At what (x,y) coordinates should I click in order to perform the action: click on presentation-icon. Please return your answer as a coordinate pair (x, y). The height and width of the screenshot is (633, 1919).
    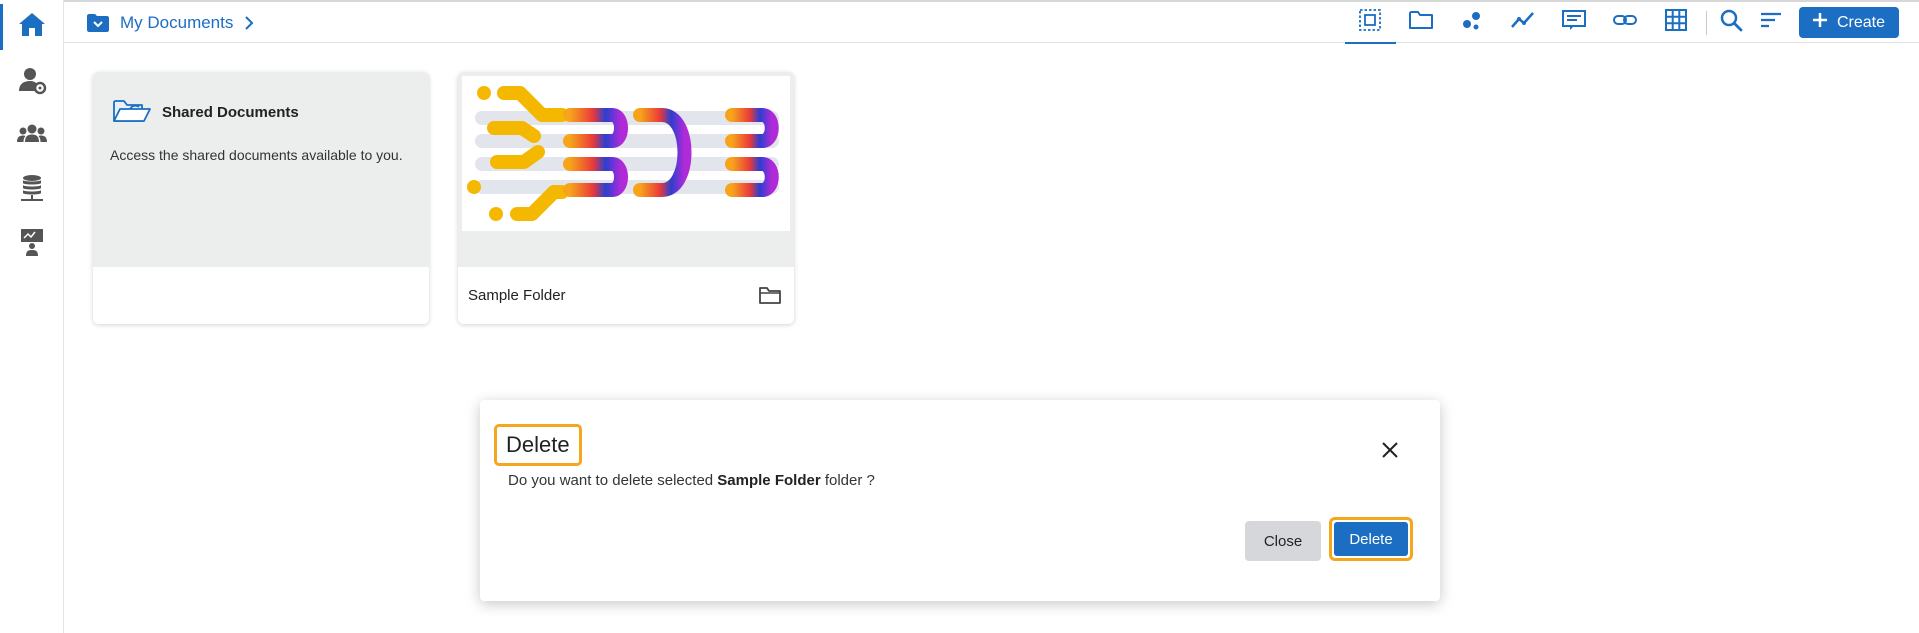
    Looking at the image, I should click on (32, 244).